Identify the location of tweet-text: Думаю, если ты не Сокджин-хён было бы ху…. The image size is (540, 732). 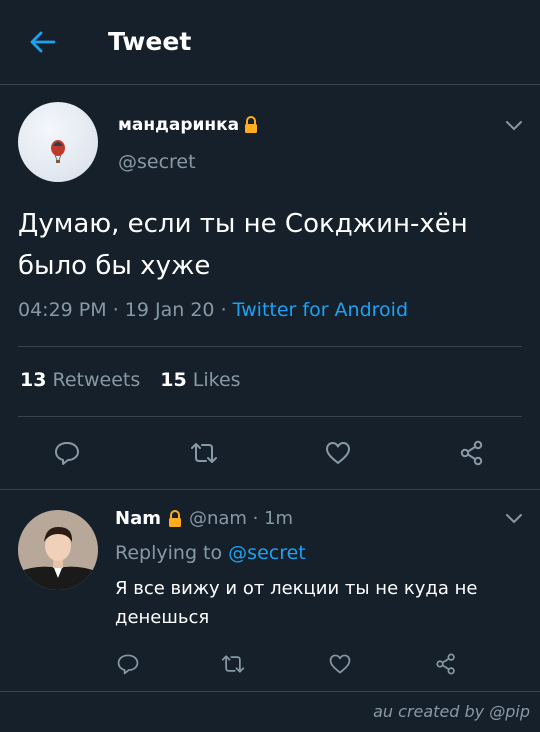
(243, 245).